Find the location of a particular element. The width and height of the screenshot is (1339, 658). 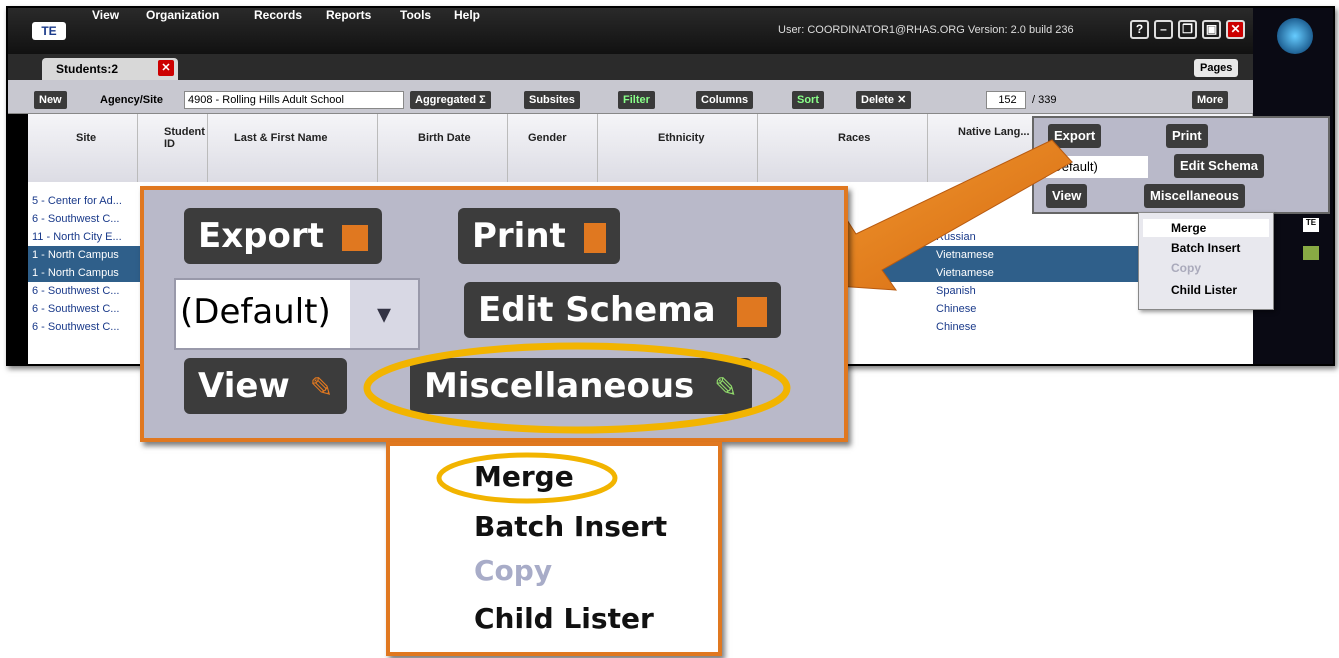

highlight-ring is located at coordinates (577, 388).